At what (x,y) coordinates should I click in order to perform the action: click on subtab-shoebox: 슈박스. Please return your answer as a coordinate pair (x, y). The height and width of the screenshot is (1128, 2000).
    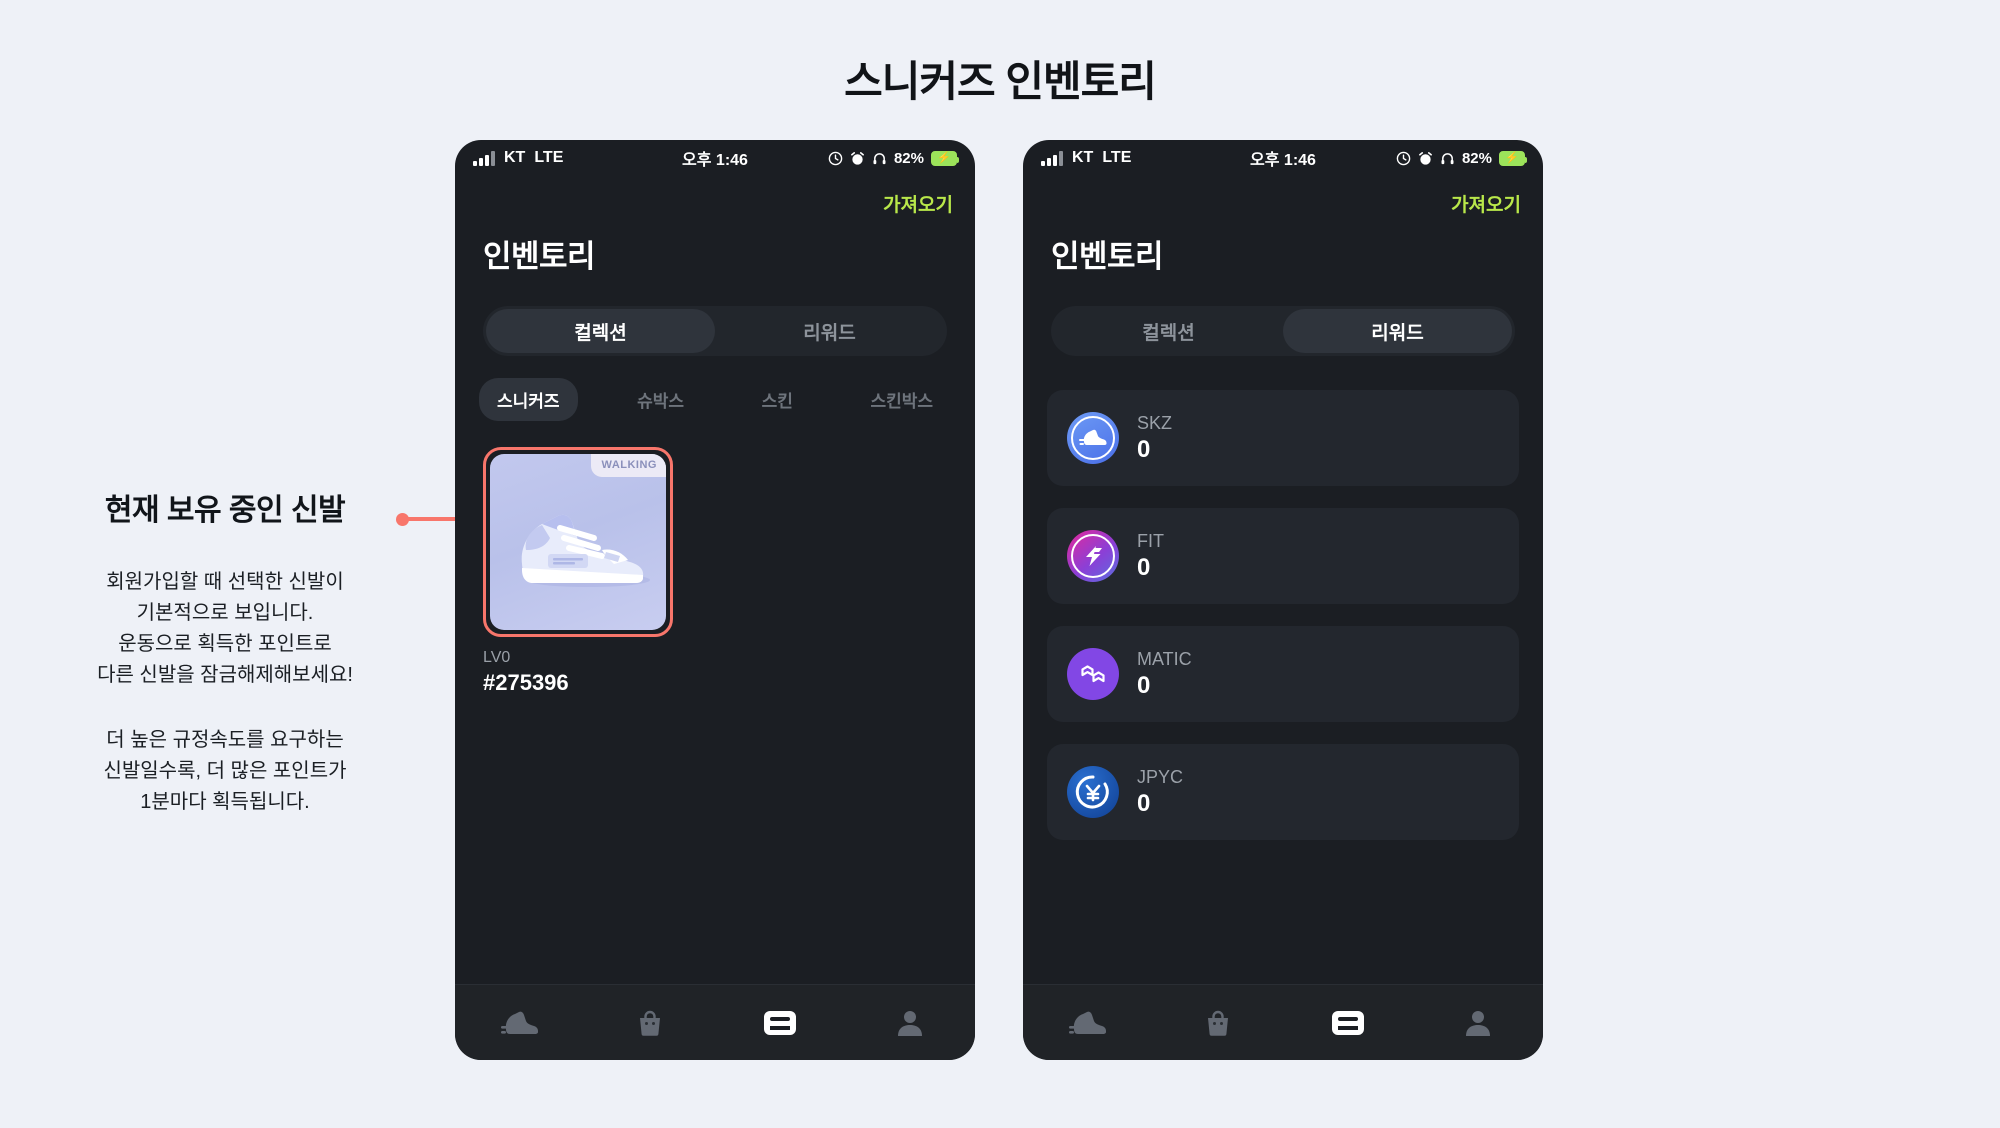
    Looking at the image, I should click on (660, 399).